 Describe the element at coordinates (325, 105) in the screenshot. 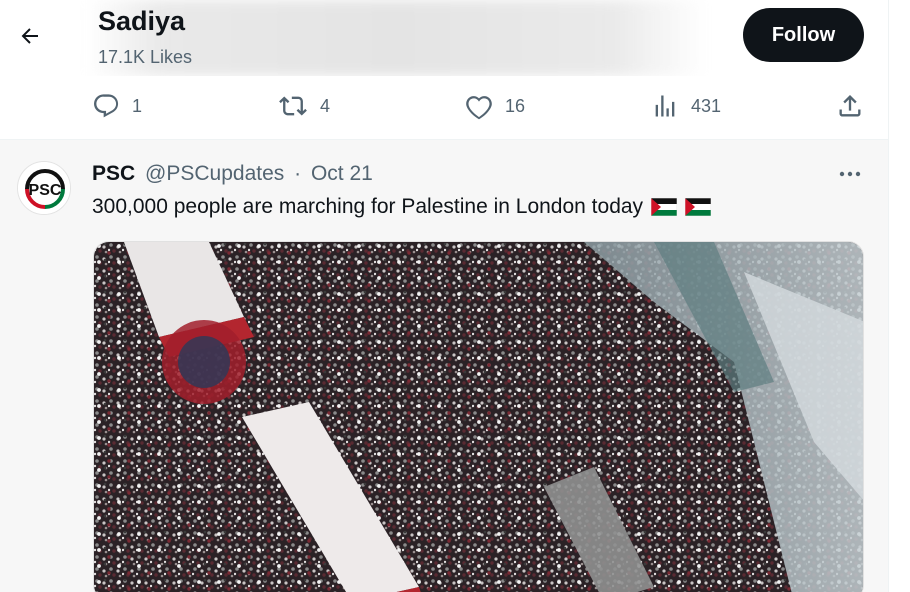

I see `repost-count: 4` at that location.